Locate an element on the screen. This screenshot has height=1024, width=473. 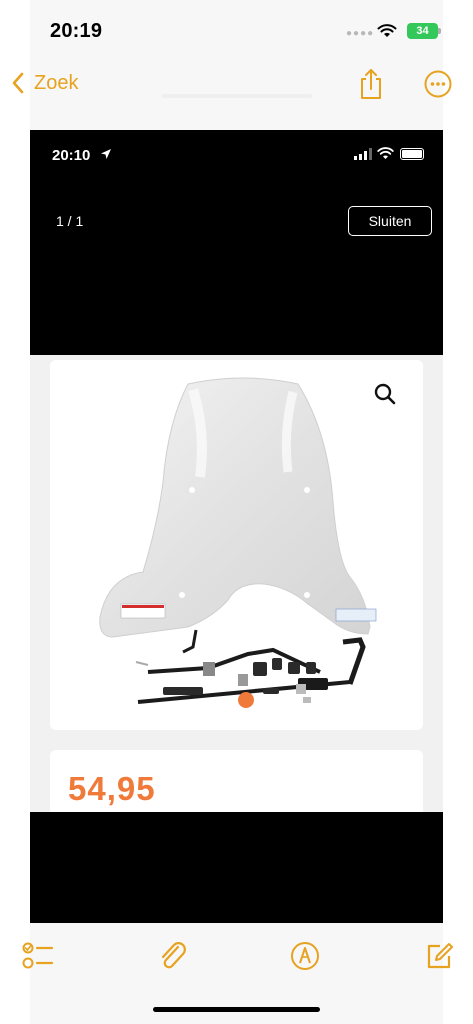
bottom-toolbar is located at coordinates (236, 960).